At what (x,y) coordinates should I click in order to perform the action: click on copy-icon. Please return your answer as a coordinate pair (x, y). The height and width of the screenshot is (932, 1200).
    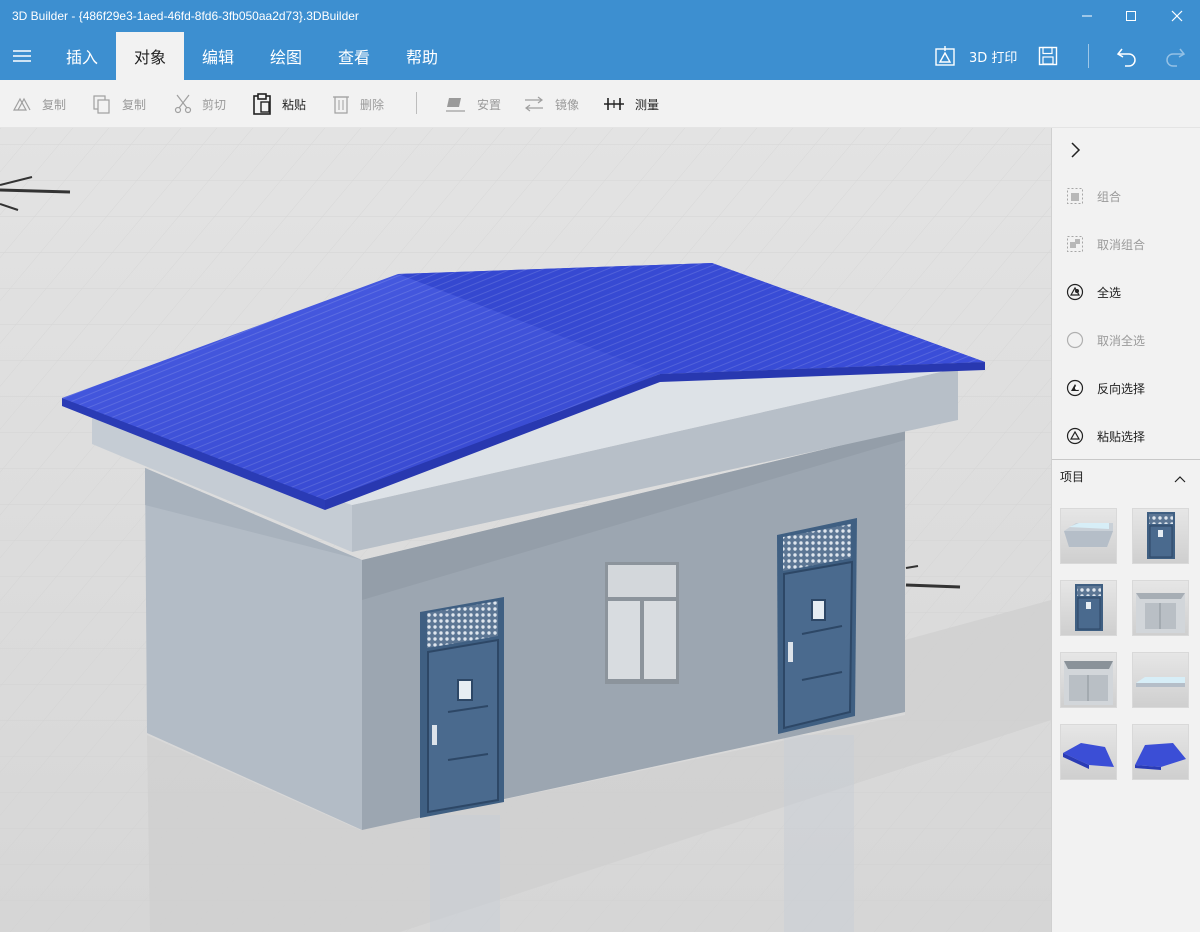
    Looking at the image, I should click on (101, 104).